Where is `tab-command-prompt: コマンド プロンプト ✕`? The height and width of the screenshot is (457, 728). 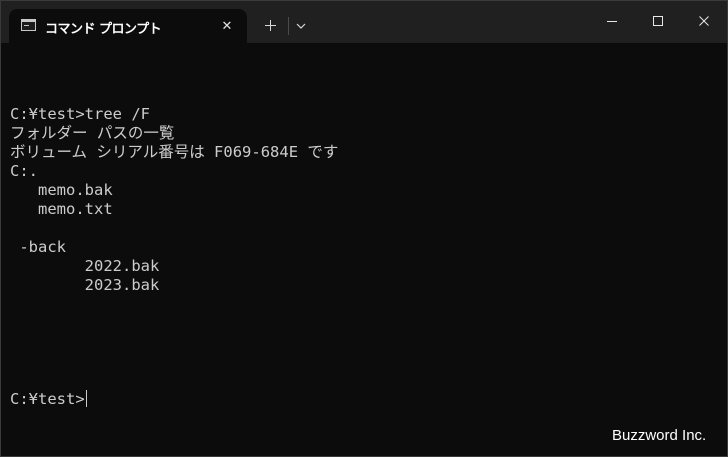 tab-command-prompt: コマンド プロンプト ✕ is located at coordinates (128, 26).